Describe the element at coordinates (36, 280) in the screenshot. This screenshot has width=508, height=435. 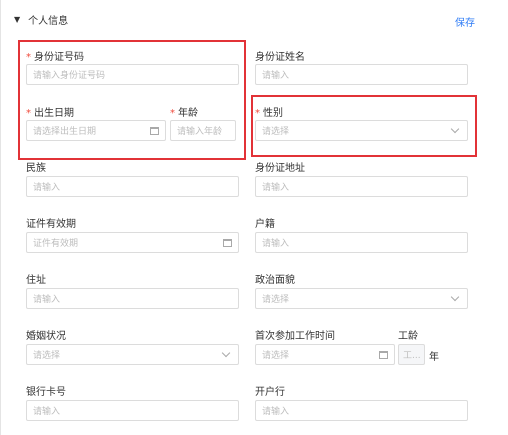
I see `residence-label: 住址` at that location.